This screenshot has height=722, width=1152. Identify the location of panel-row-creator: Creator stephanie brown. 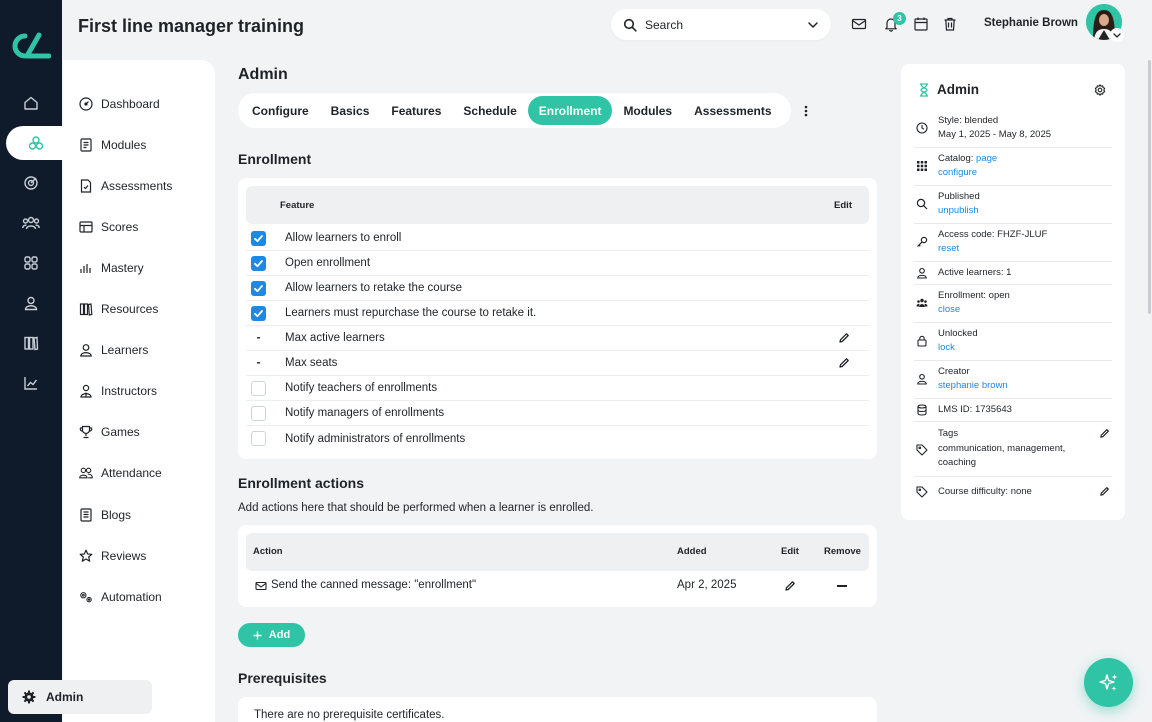
(1013, 381).